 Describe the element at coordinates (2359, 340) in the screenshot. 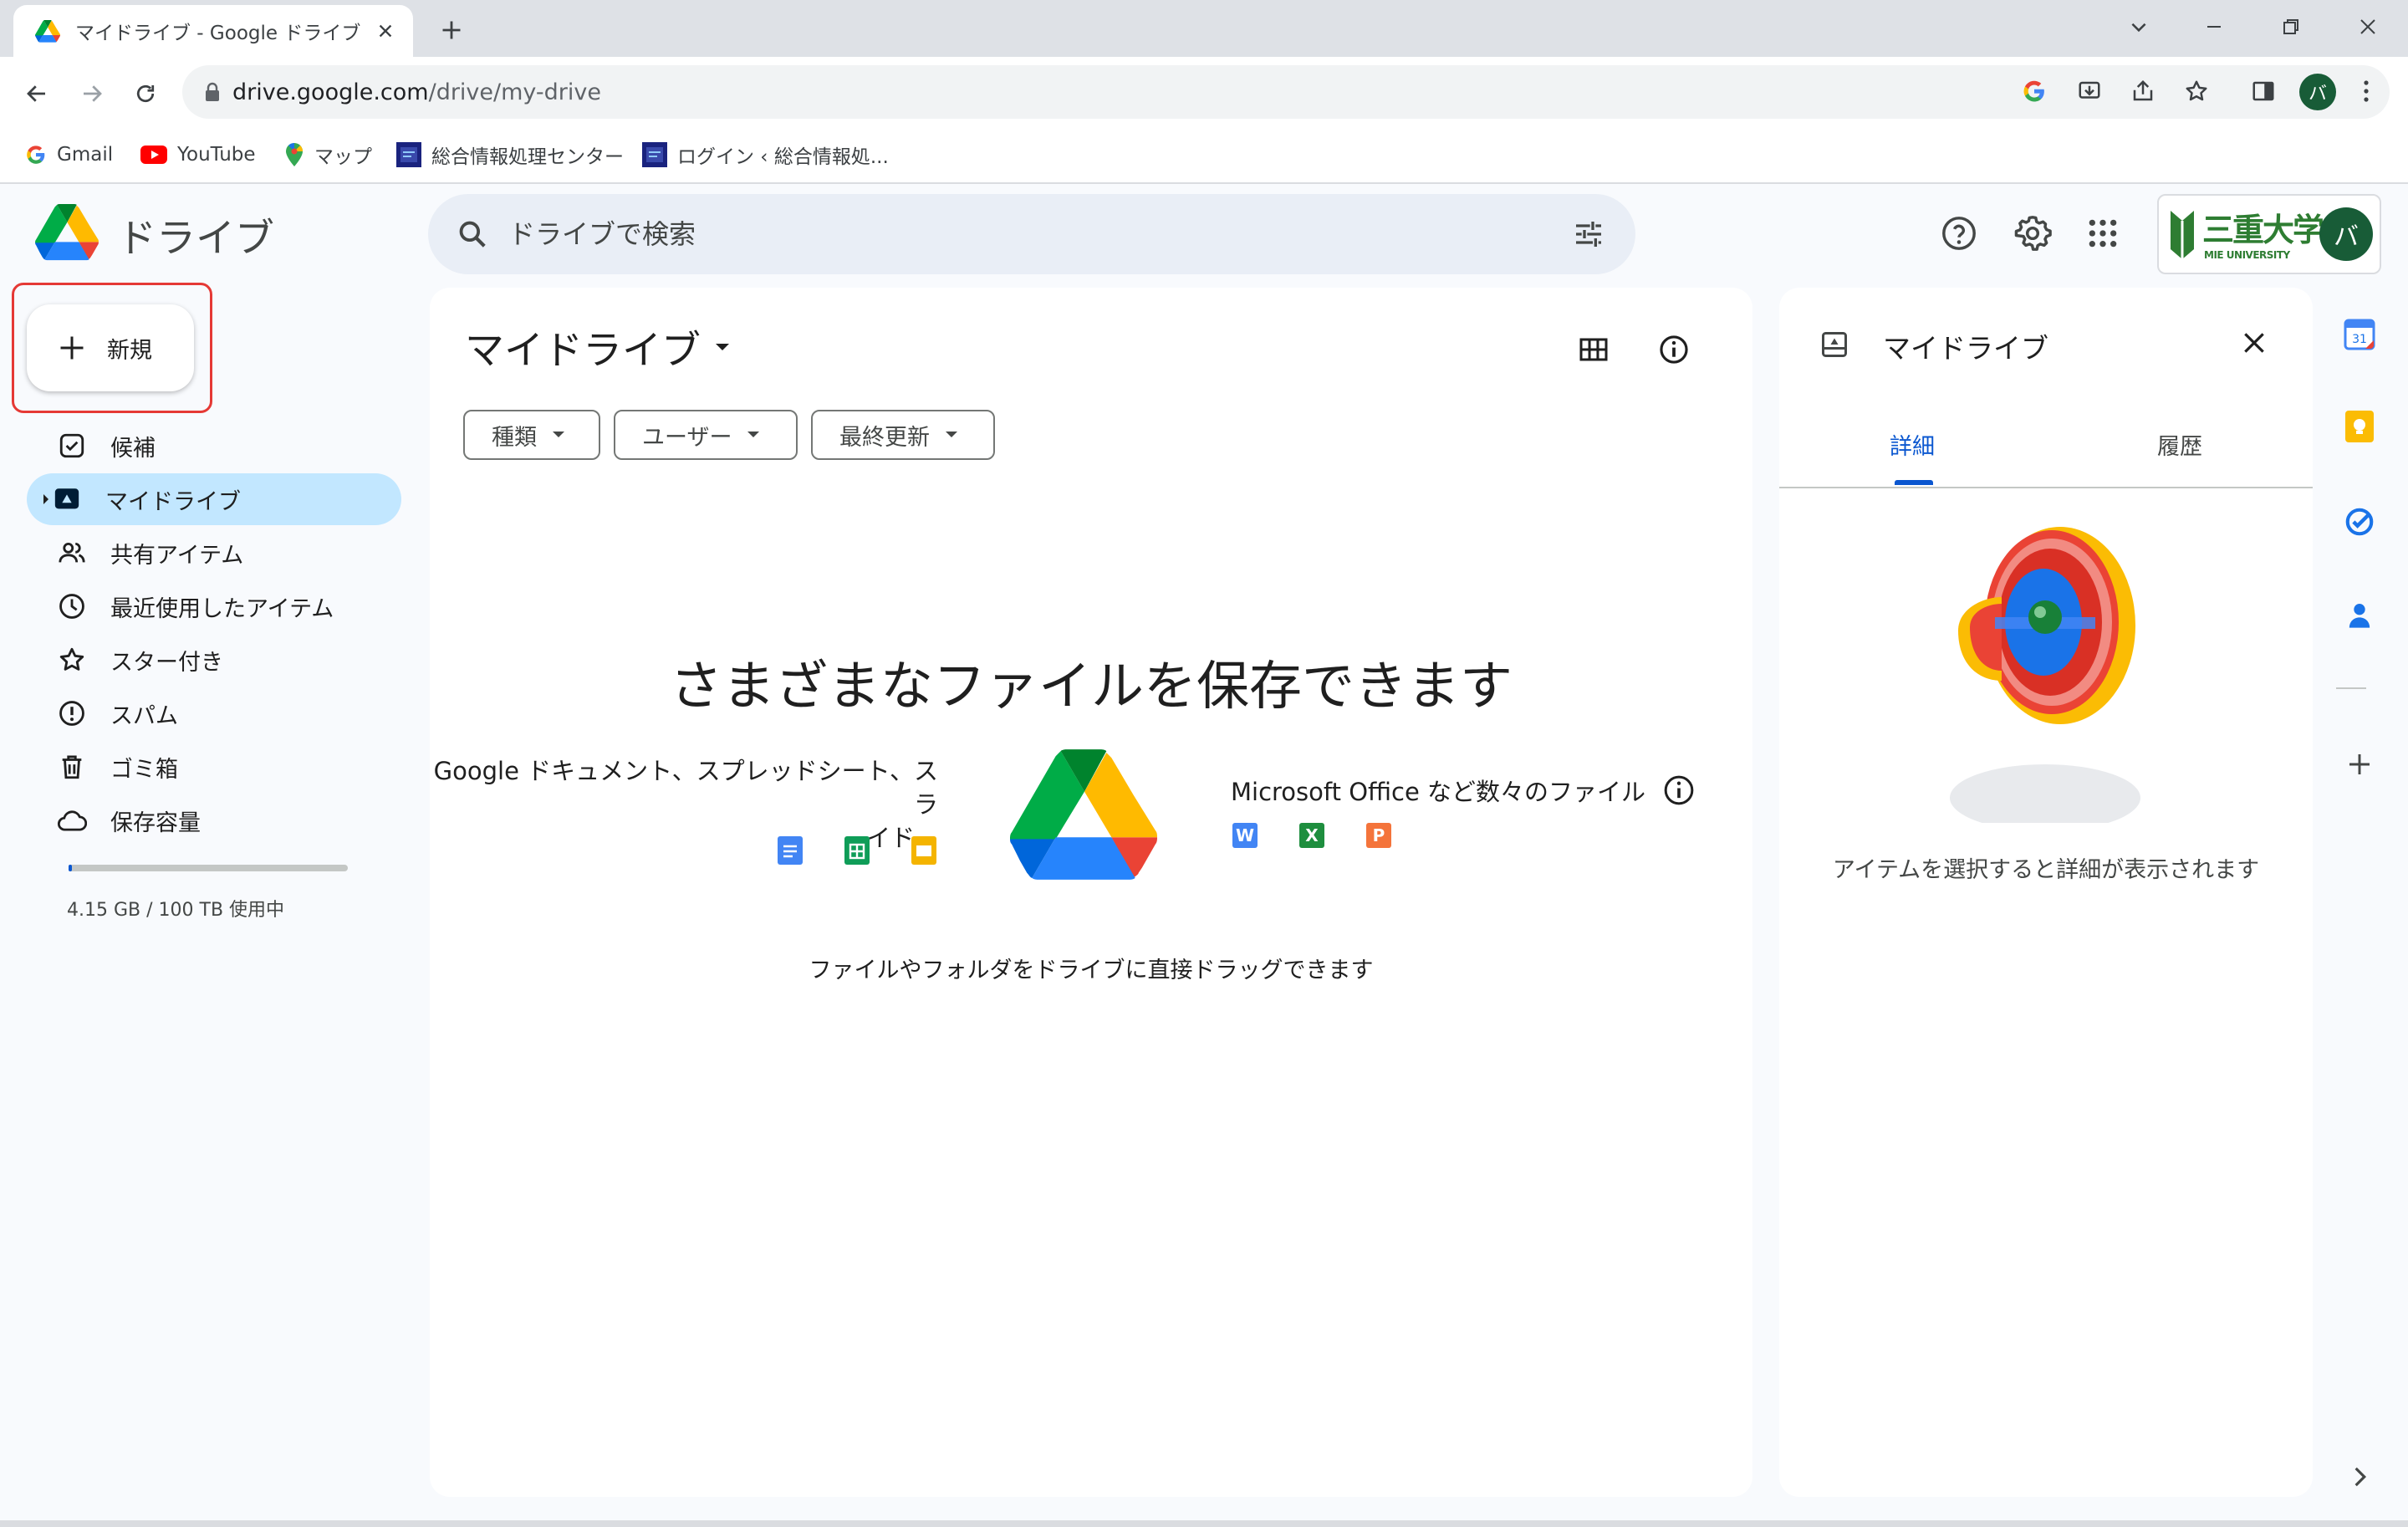

I see `calendar-day: 31` at that location.